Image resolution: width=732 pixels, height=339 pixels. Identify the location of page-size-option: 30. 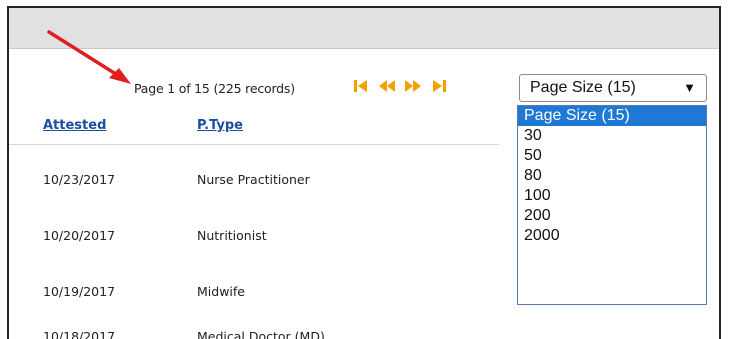
(612, 136).